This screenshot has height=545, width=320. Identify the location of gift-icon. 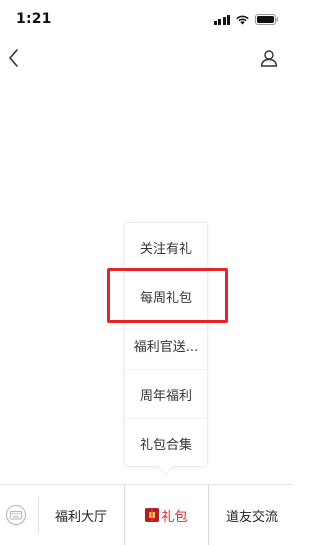
(152, 515).